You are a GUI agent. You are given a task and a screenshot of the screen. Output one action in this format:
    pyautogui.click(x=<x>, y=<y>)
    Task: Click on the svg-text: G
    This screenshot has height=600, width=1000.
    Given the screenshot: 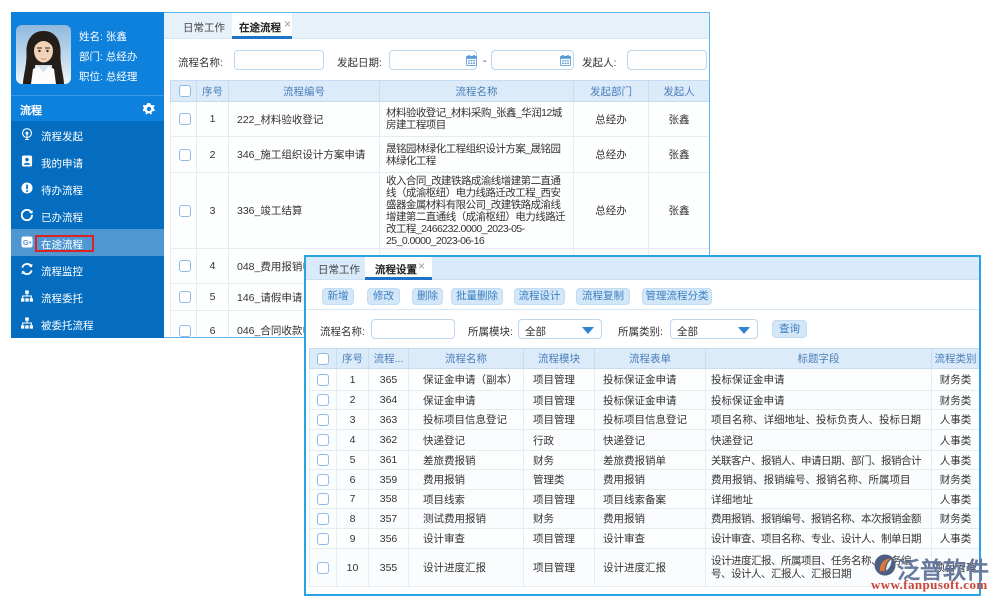 What is the action you would take?
    pyautogui.click(x=26, y=242)
    